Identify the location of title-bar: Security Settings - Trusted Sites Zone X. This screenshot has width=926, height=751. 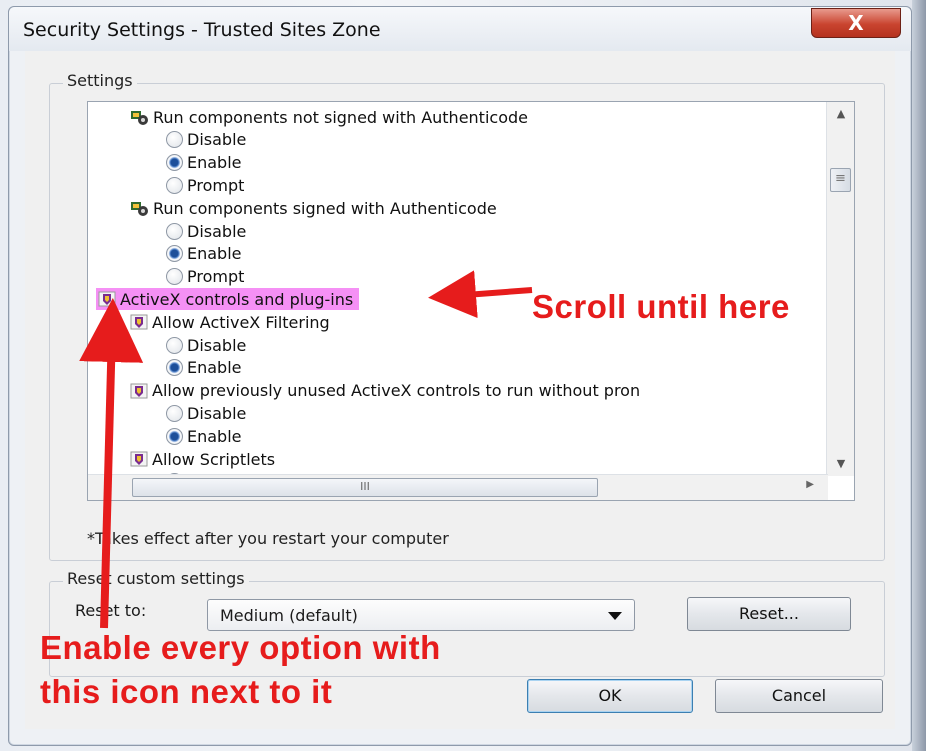
(460, 29).